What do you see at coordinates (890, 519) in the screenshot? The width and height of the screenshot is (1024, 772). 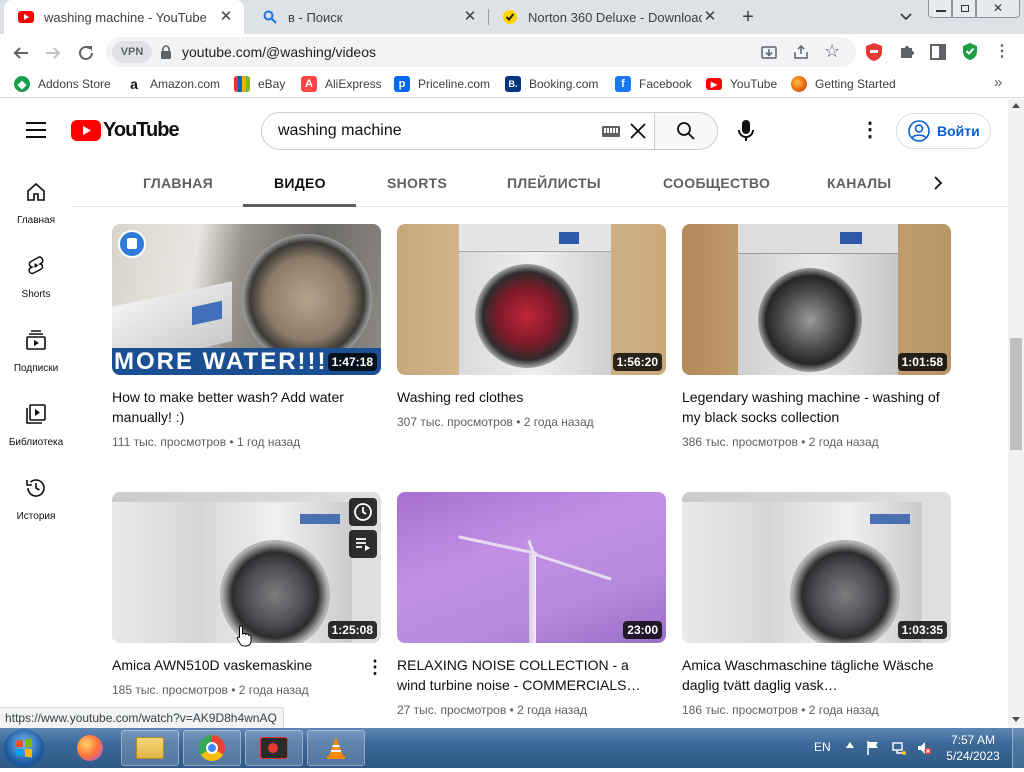 I see `washing-machine-display-image` at bounding box center [890, 519].